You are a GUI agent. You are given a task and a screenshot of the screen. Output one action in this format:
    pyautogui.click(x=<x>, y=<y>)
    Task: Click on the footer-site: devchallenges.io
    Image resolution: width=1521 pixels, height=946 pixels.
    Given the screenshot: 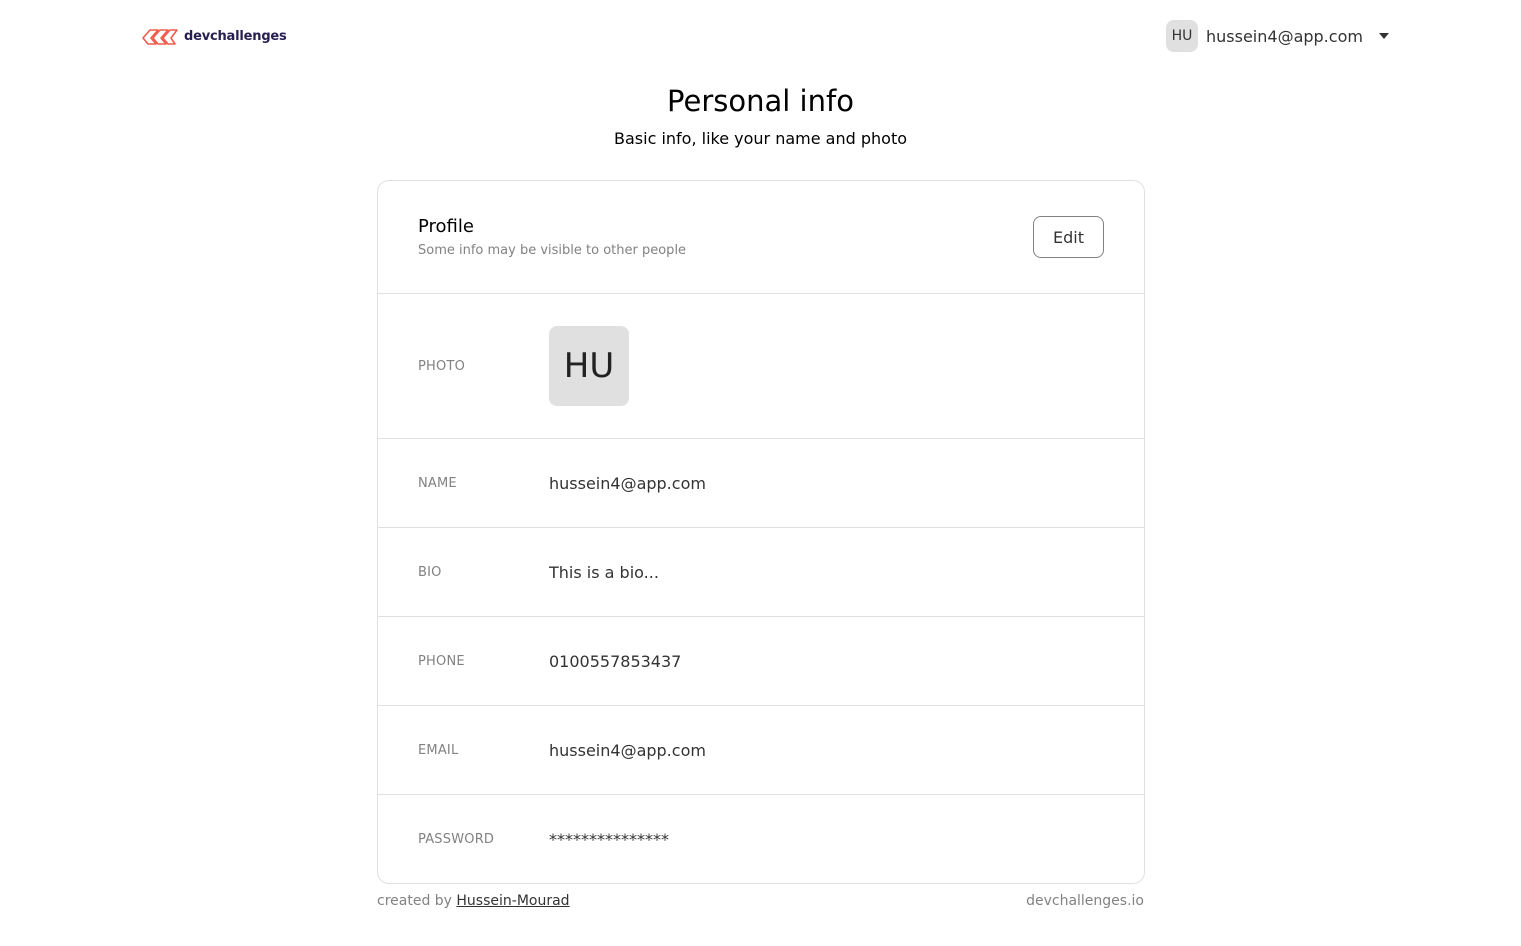 What is the action you would take?
    pyautogui.click(x=1085, y=901)
    